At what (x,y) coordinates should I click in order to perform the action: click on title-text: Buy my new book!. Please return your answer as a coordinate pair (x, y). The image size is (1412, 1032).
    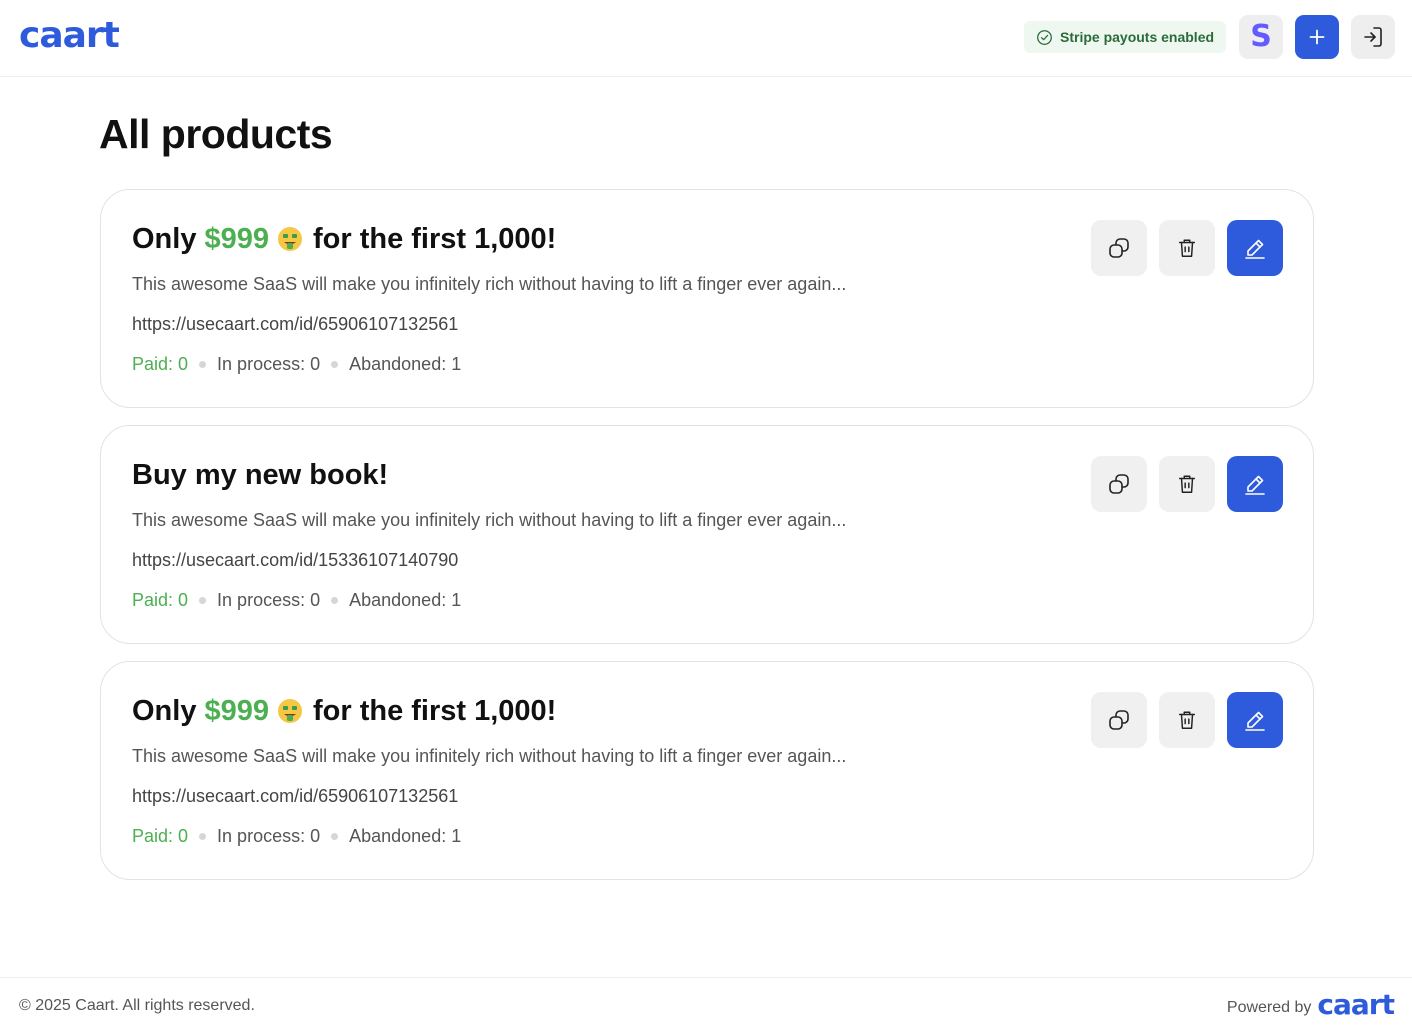
    Looking at the image, I should click on (260, 475).